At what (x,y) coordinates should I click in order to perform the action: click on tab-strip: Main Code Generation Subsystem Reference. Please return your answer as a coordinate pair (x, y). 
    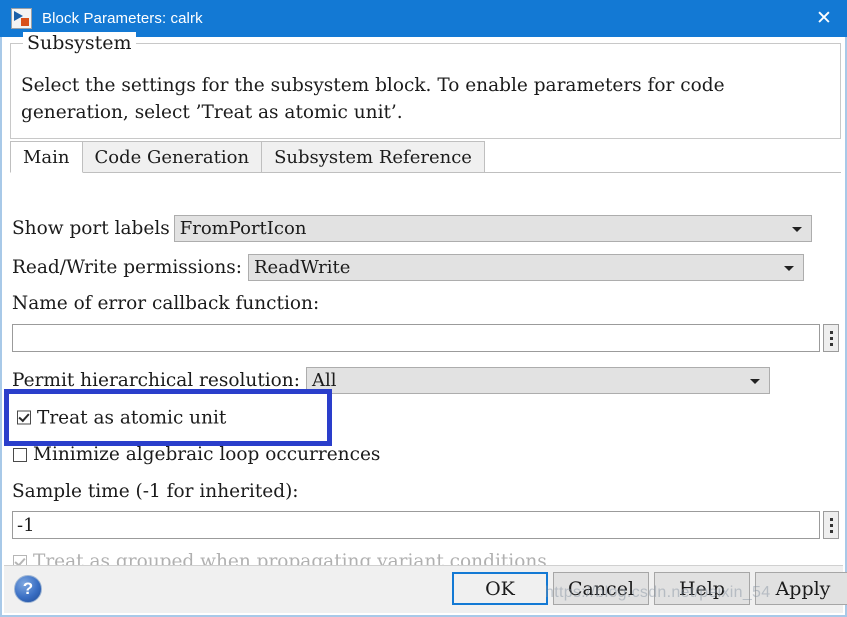
    Looking at the image, I should click on (425, 157).